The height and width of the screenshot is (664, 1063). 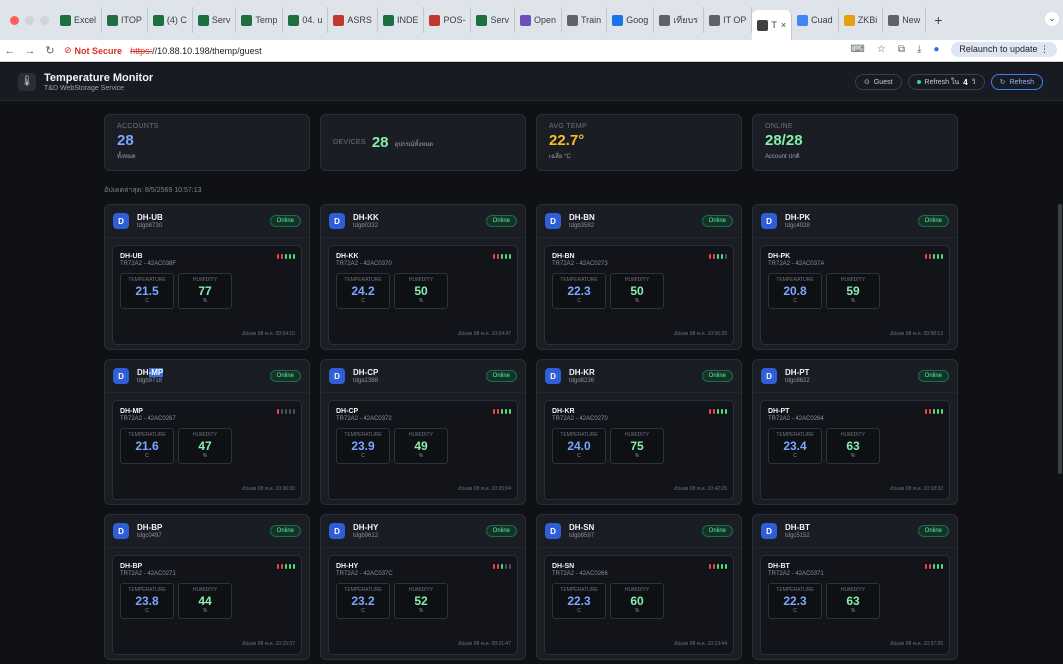 I want to click on tab-13: เทียบร, so click(x=679, y=20).